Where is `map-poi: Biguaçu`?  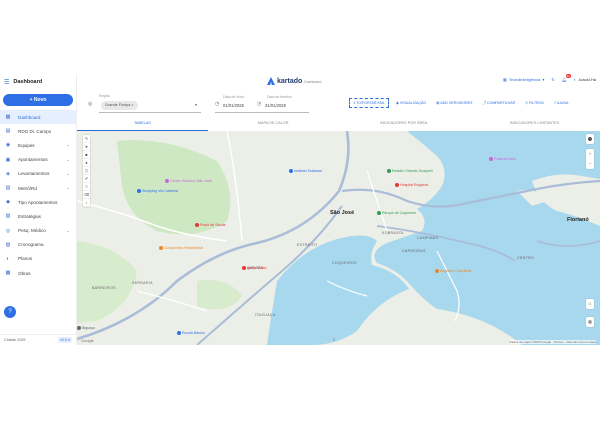 map-poi: Biguaçu is located at coordinates (86, 328).